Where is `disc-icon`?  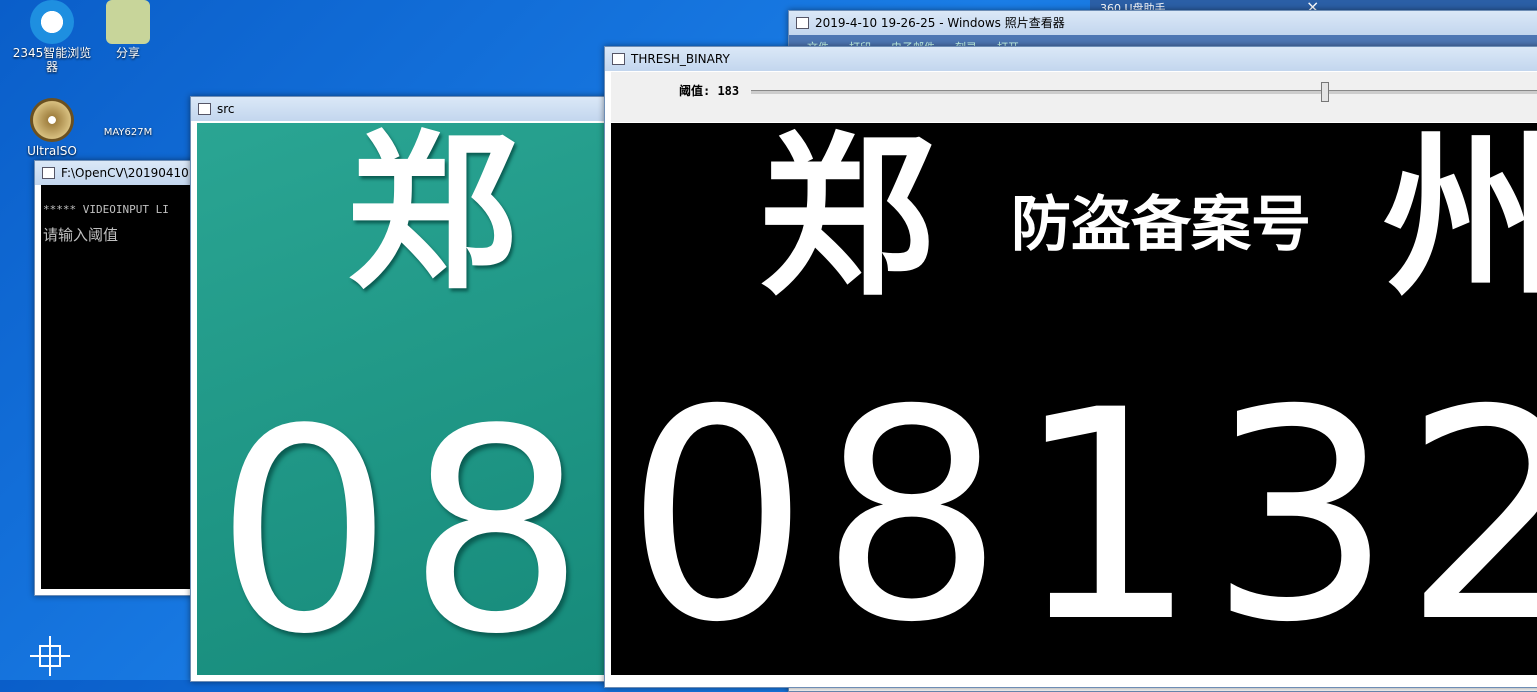
disc-icon is located at coordinates (52, 120).